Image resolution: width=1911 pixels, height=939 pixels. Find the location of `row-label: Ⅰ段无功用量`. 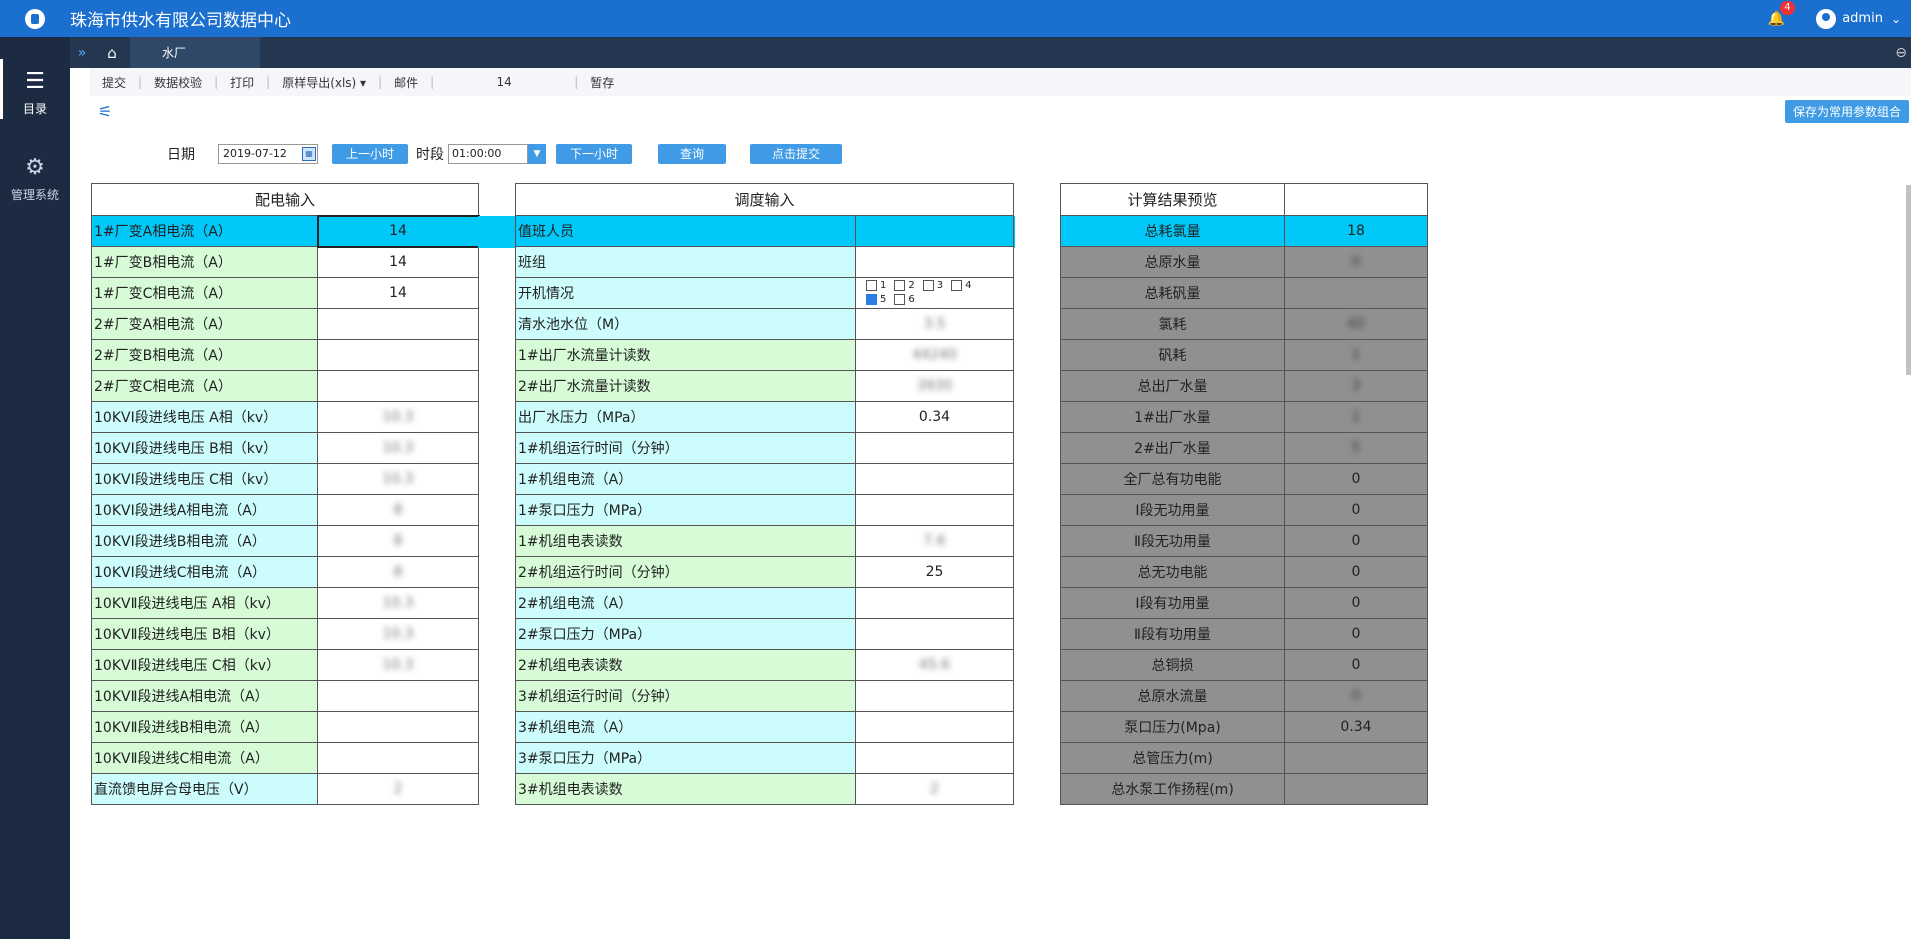

row-label: Ⅰ段无功用量 is located at coordinates (1172, 510).